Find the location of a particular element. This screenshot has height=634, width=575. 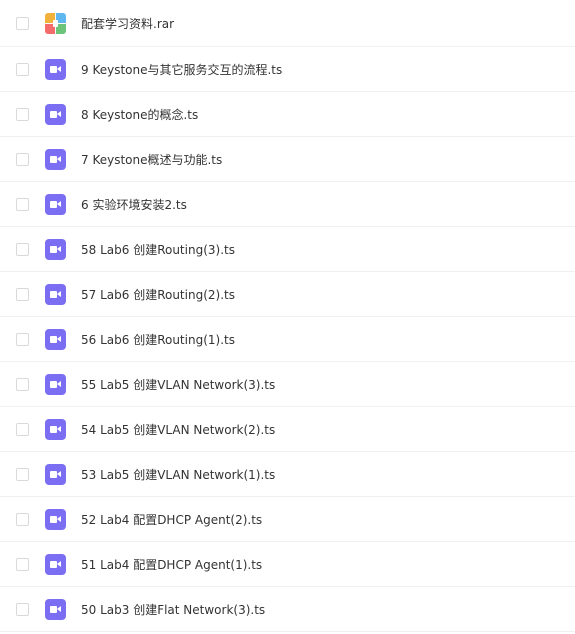

file-row: 50 Lab3 创建Flat Network(3).ts is located at coordinates (287, 609).